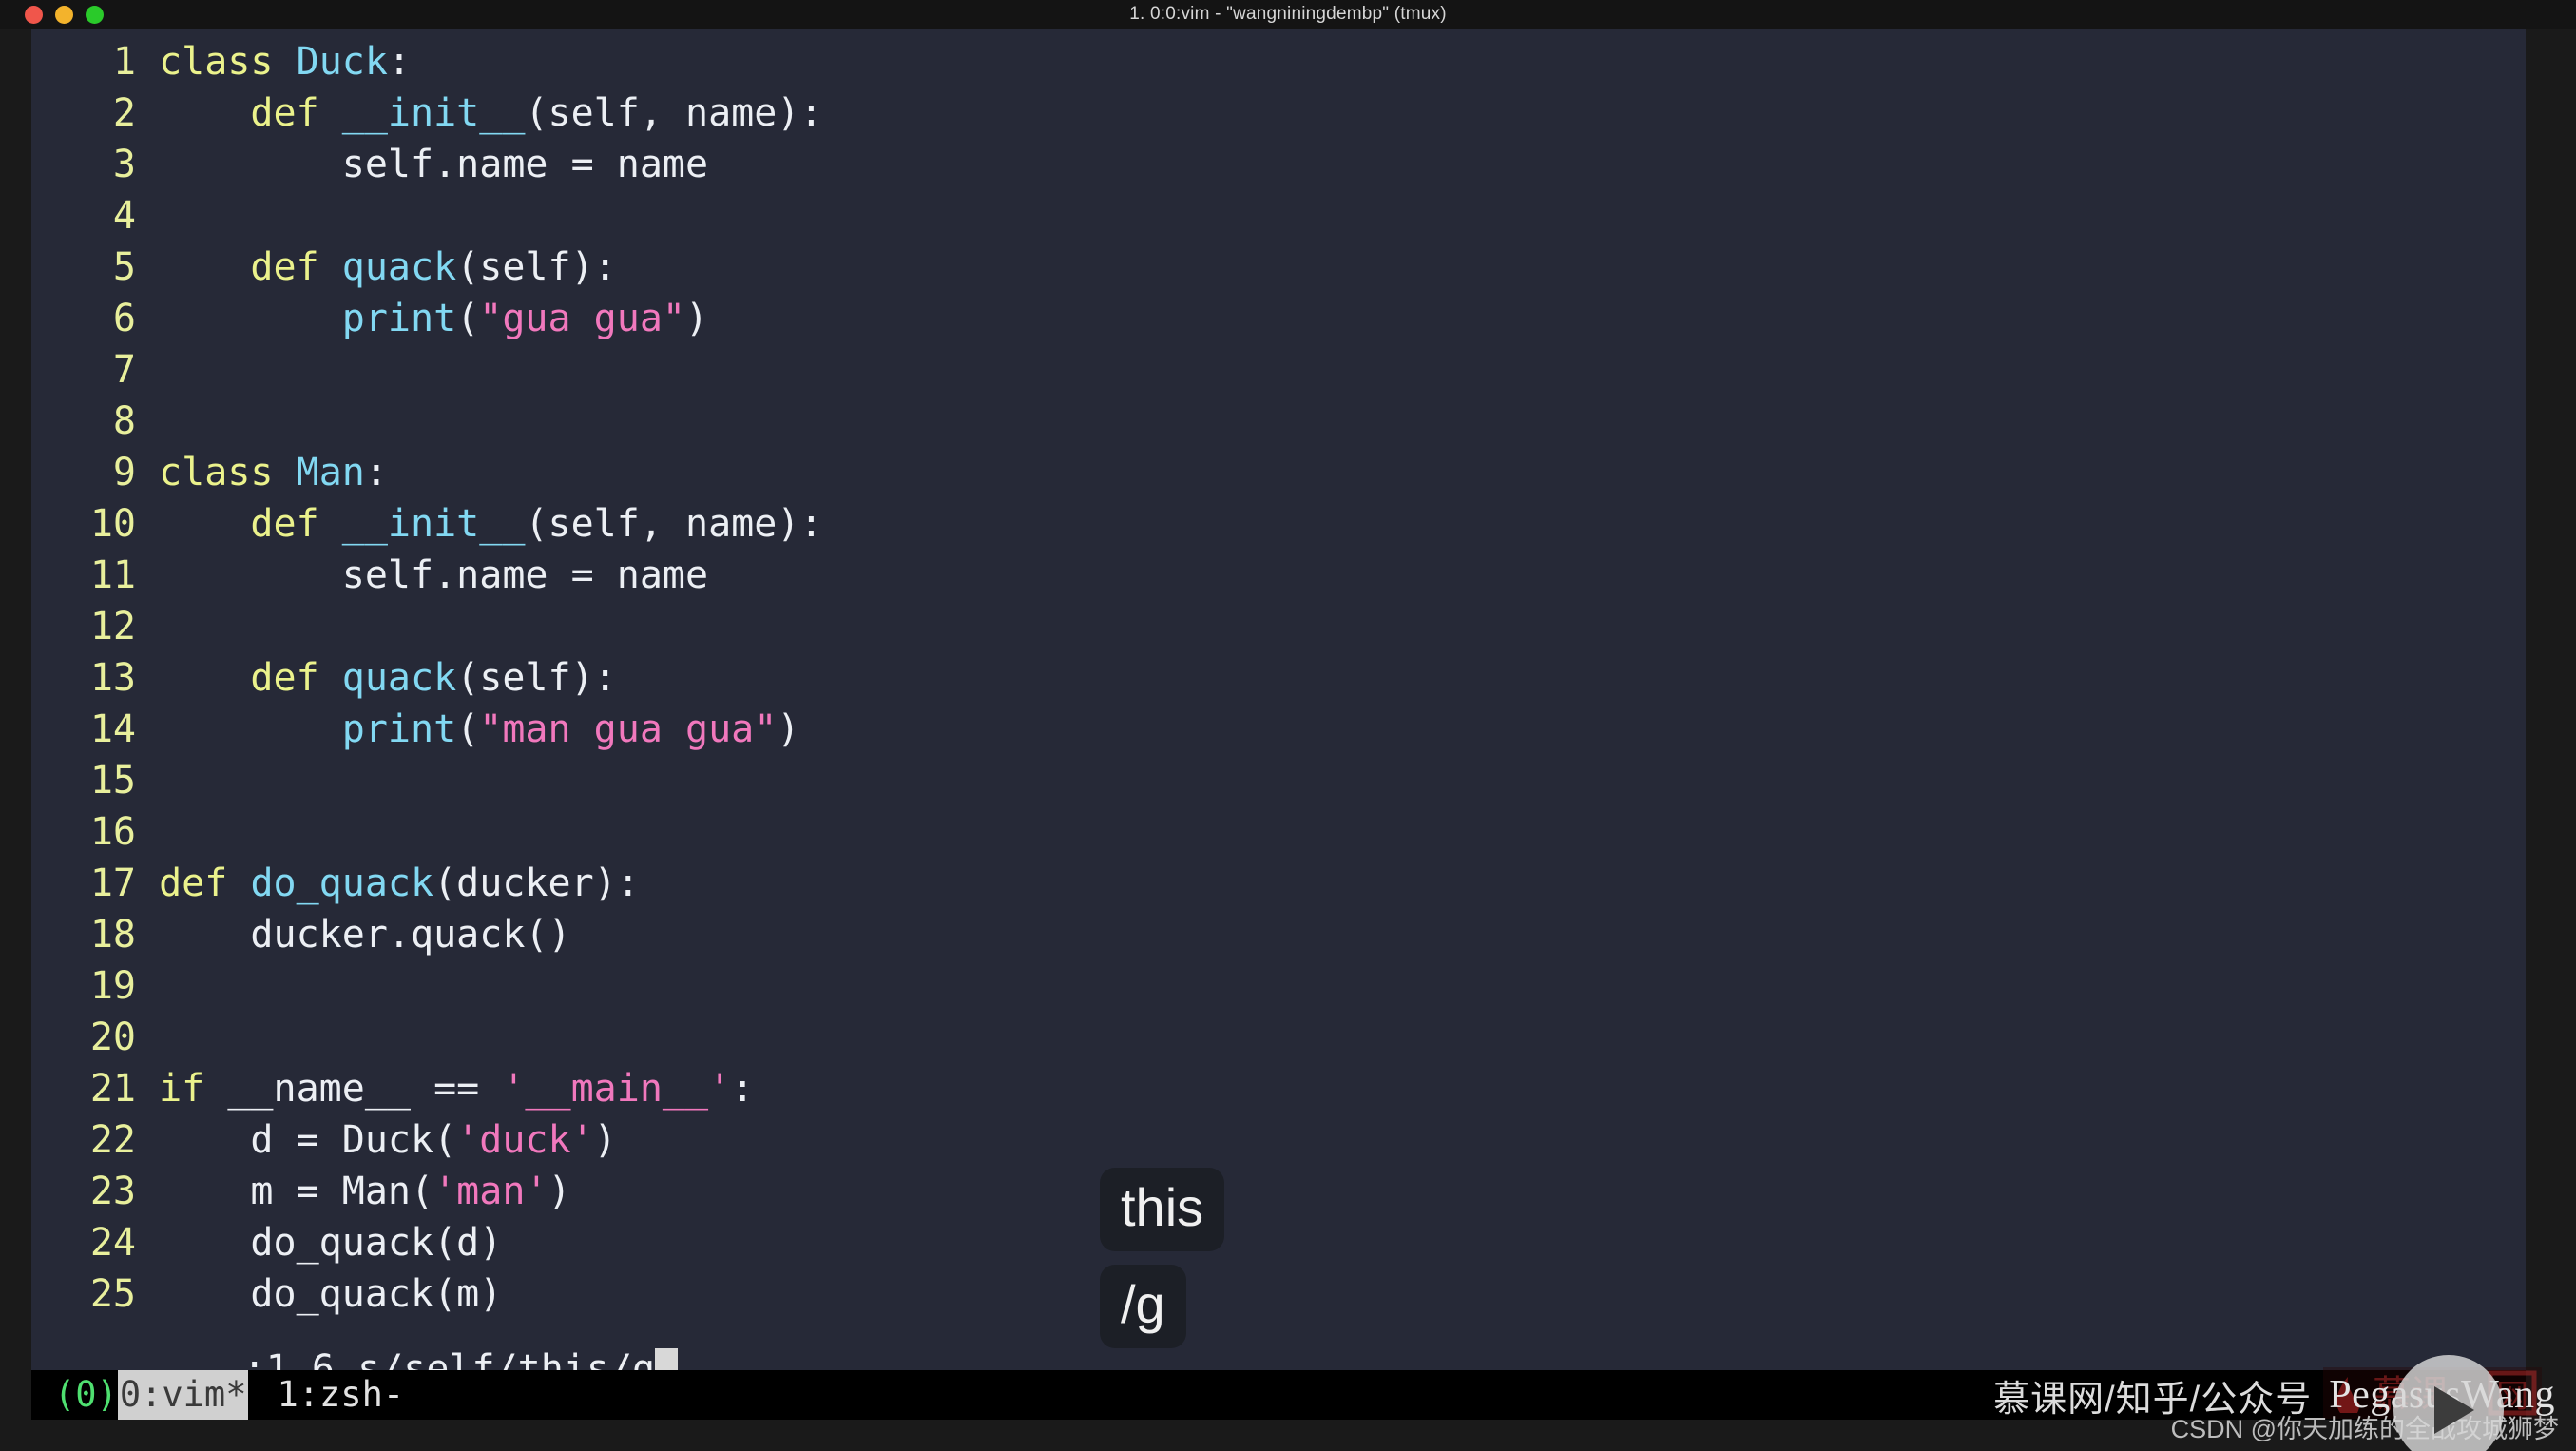 The image size is (2576, 1451). I want to click on line-number: 4, so click(124, 216).